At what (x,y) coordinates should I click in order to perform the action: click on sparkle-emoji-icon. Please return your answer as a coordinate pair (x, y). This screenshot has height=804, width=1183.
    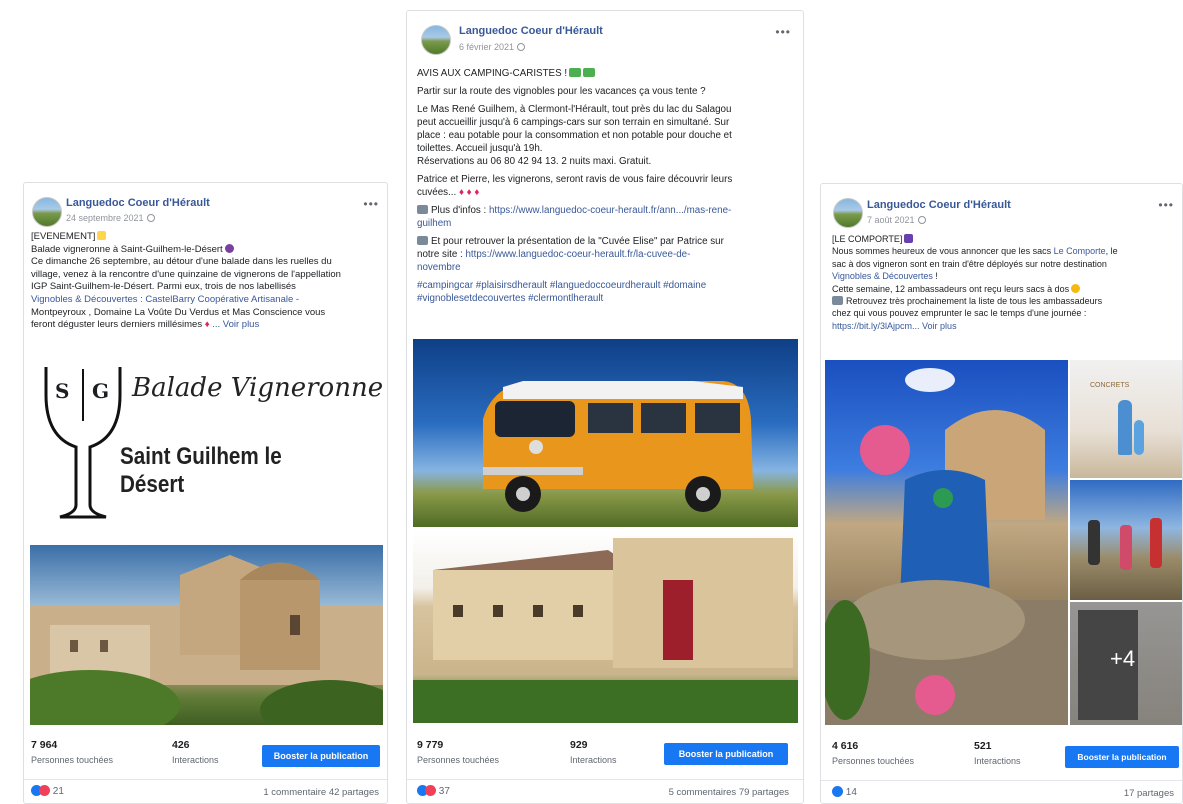
    Looking at the image, I should click on (102, 235).